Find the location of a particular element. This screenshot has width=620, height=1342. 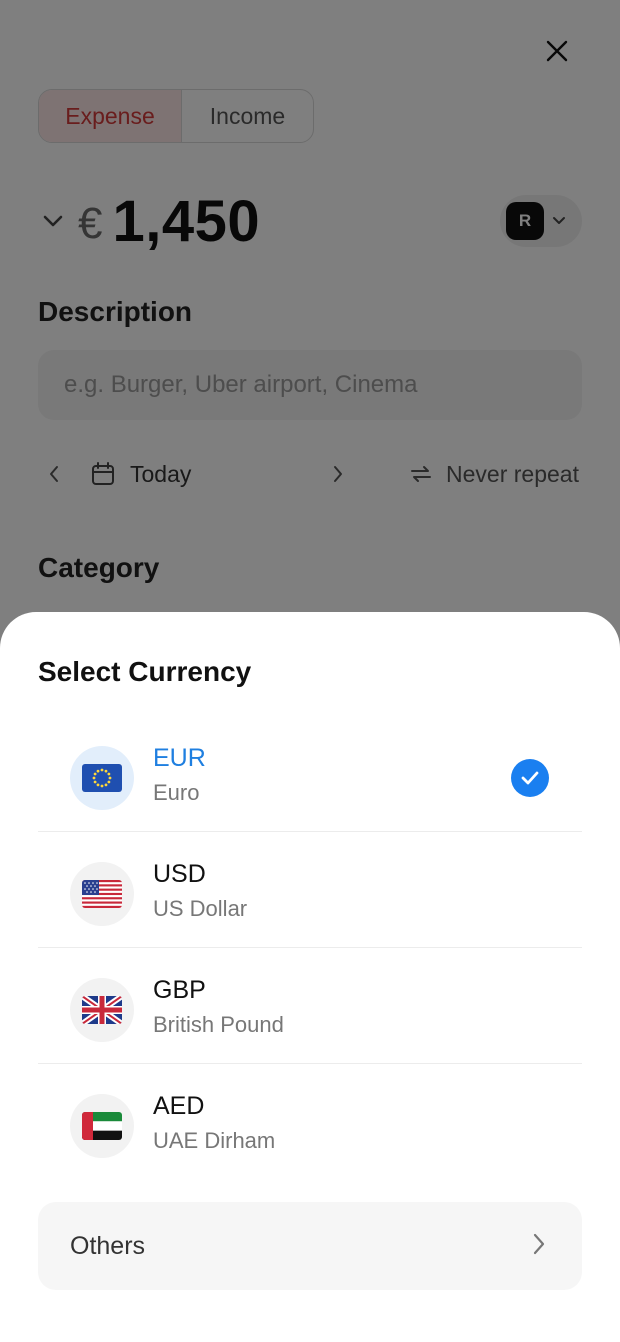

others-label: Others is located at coordinates (108, 1245).